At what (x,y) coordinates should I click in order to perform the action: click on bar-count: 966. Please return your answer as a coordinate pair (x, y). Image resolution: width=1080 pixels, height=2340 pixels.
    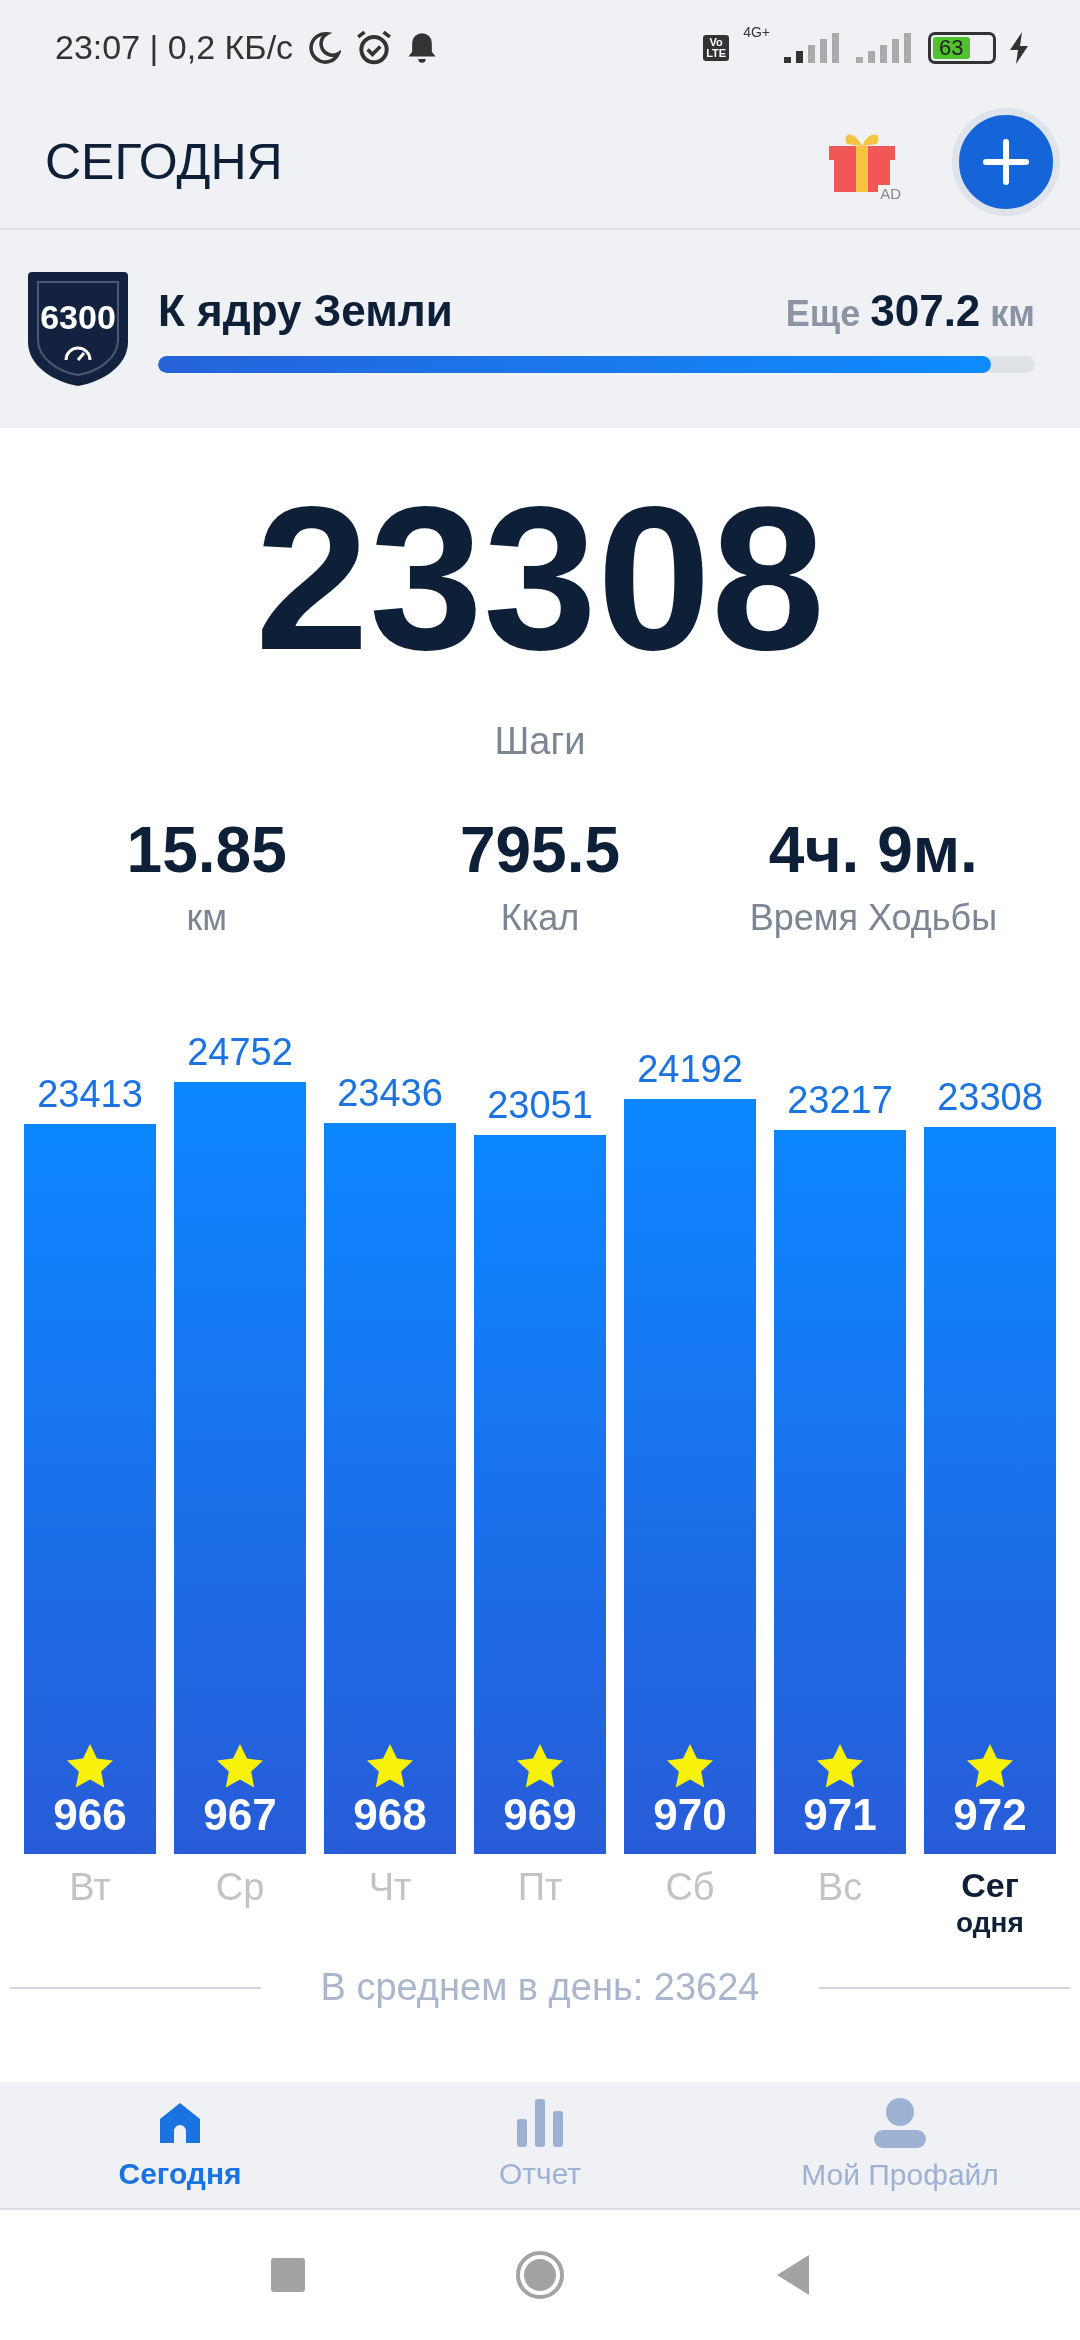
    Looking at the image, I should click on (90, 1815).